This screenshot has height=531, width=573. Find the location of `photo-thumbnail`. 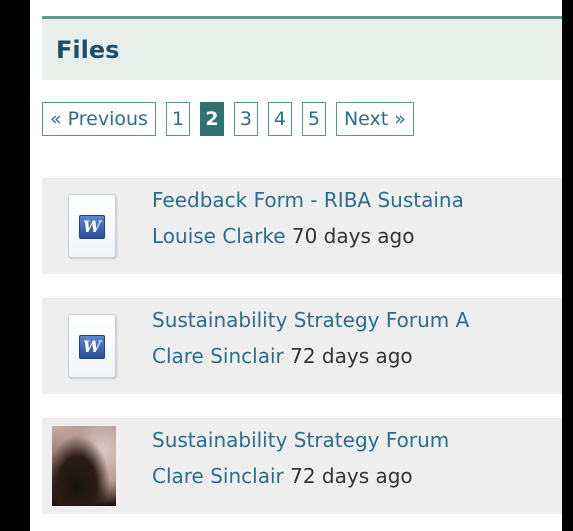

photo-thumbnail is located at coordinates (84, 466).